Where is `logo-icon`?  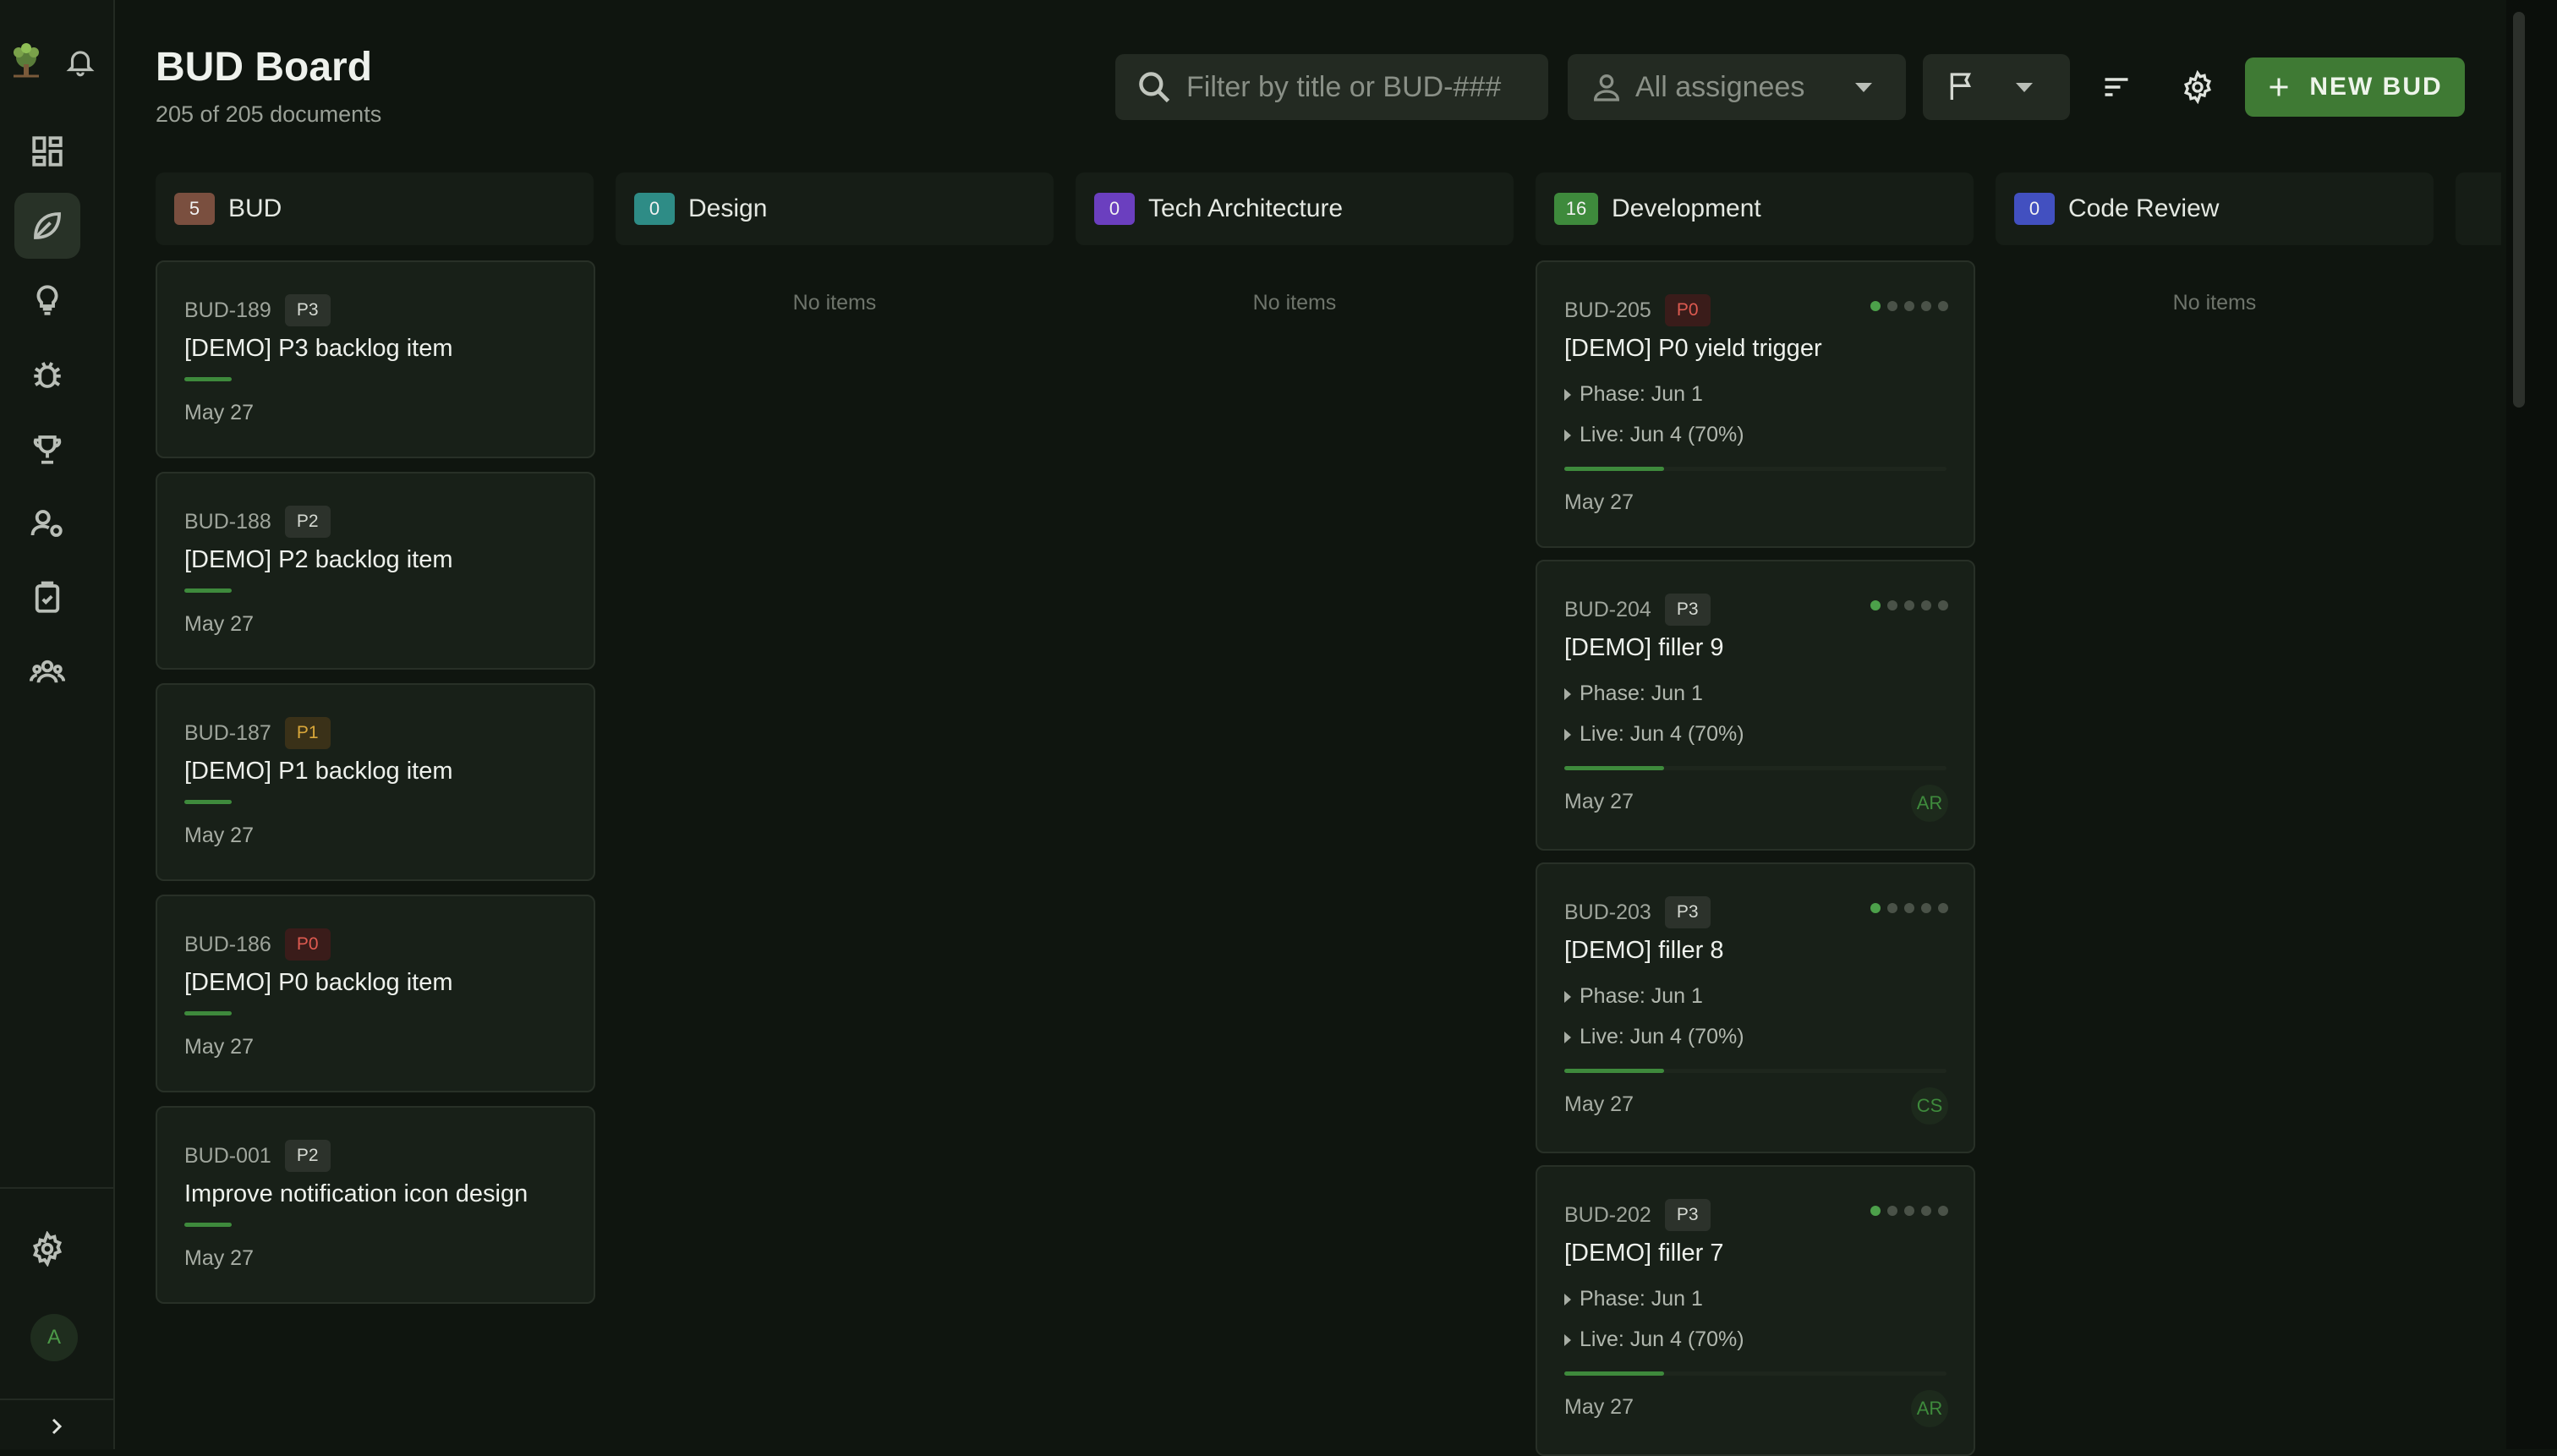
logo-icon is located at coordinates (26, 60).